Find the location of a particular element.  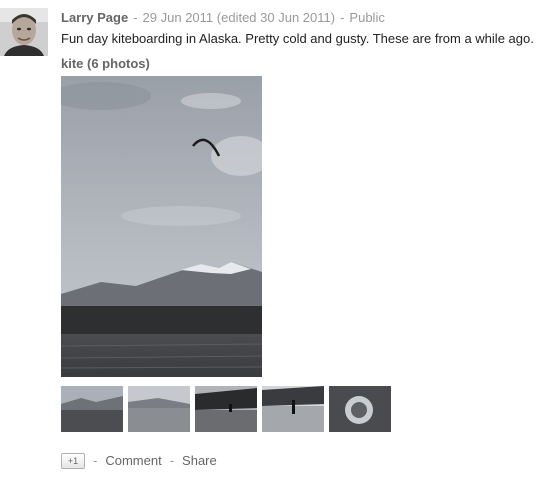

author-name: Larry Page is located at coordinates (94, 17).